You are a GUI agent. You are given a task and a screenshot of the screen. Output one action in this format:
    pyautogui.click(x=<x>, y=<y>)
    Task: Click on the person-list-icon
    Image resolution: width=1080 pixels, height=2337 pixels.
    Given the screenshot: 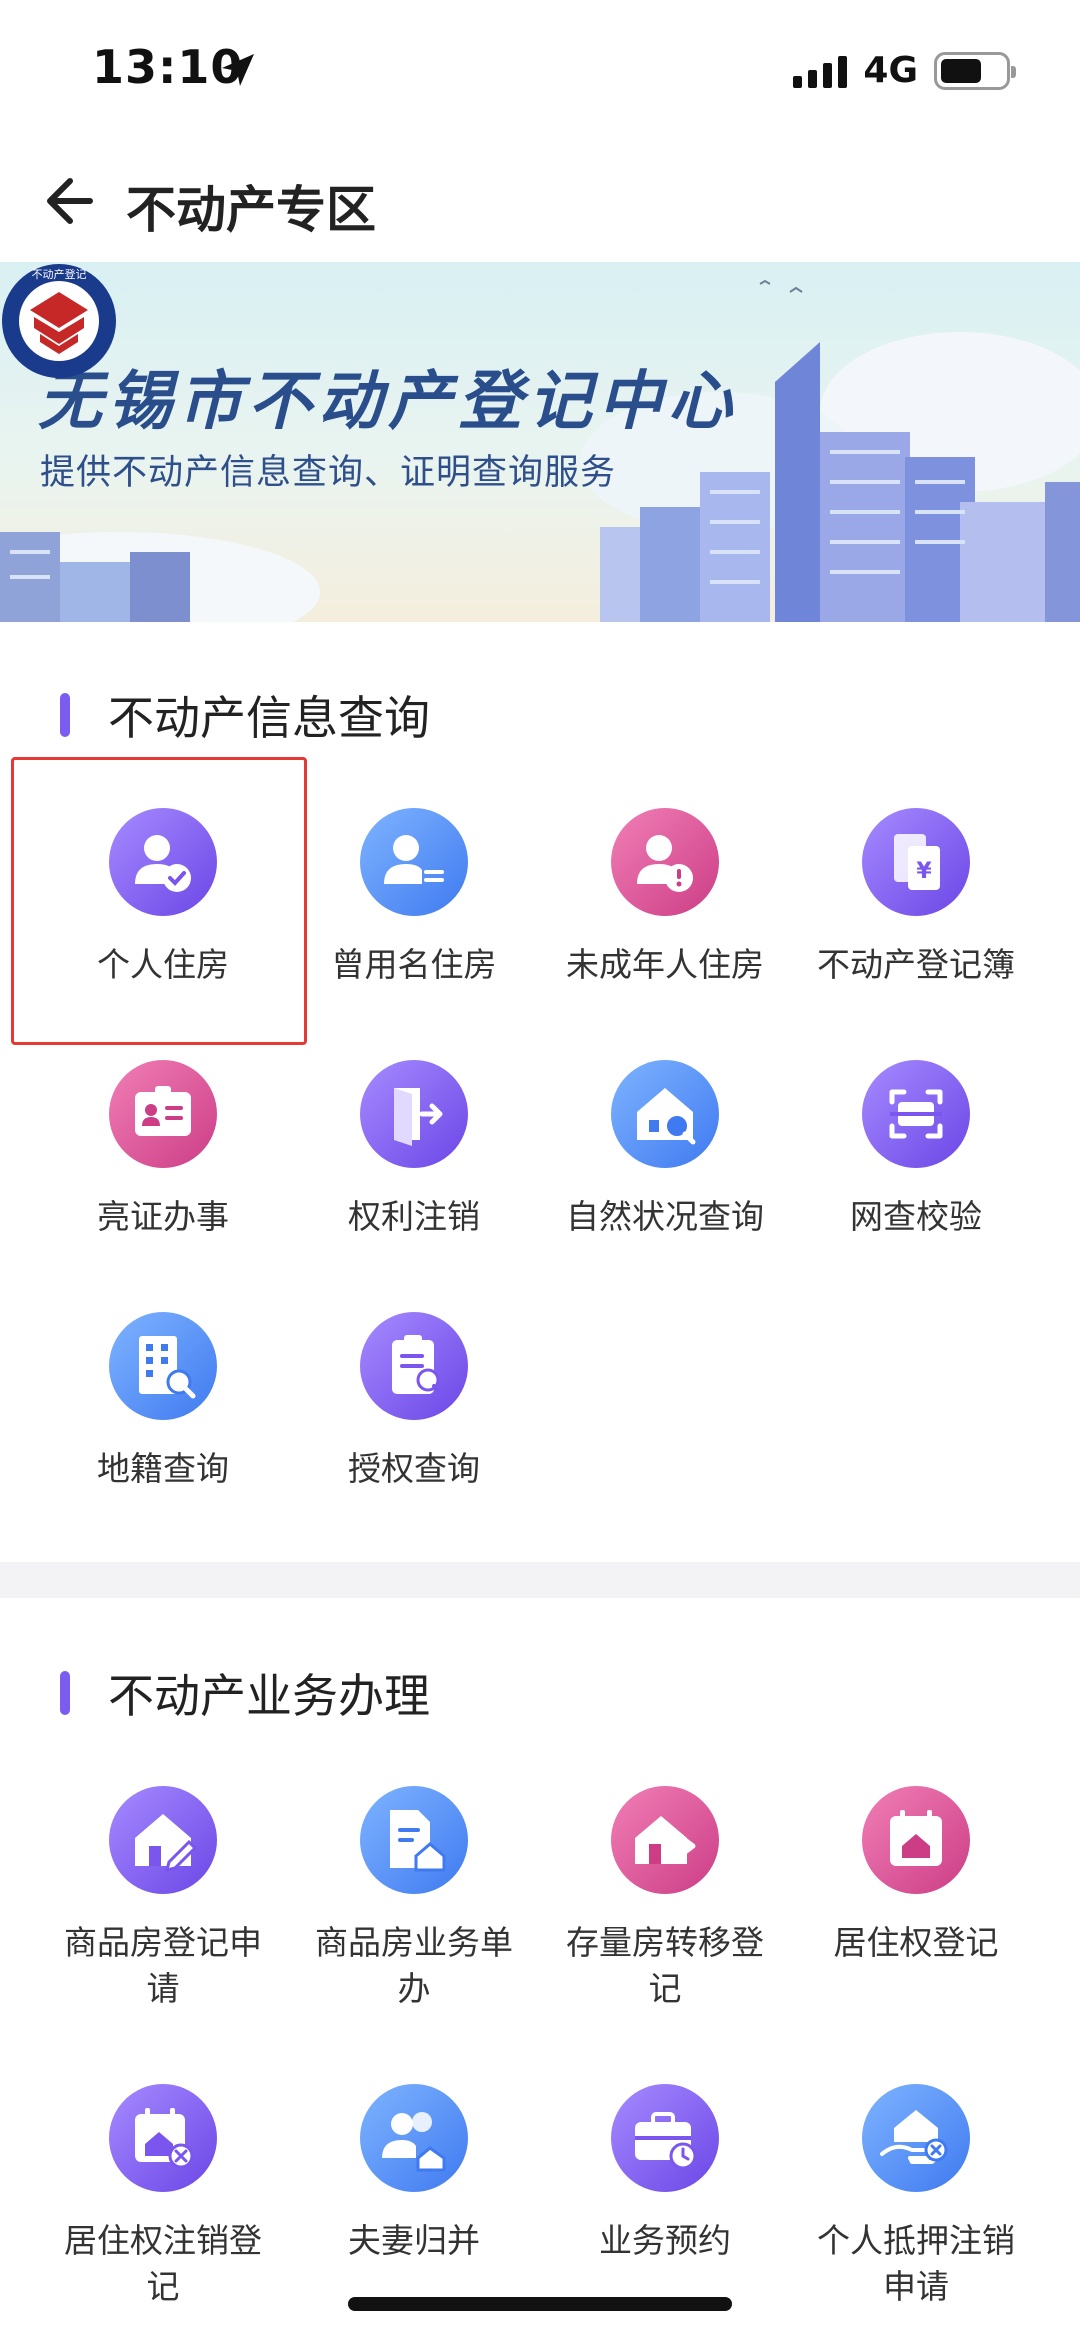 What is the action you would take?
    pyautogui.click(x=414, y=862)
    